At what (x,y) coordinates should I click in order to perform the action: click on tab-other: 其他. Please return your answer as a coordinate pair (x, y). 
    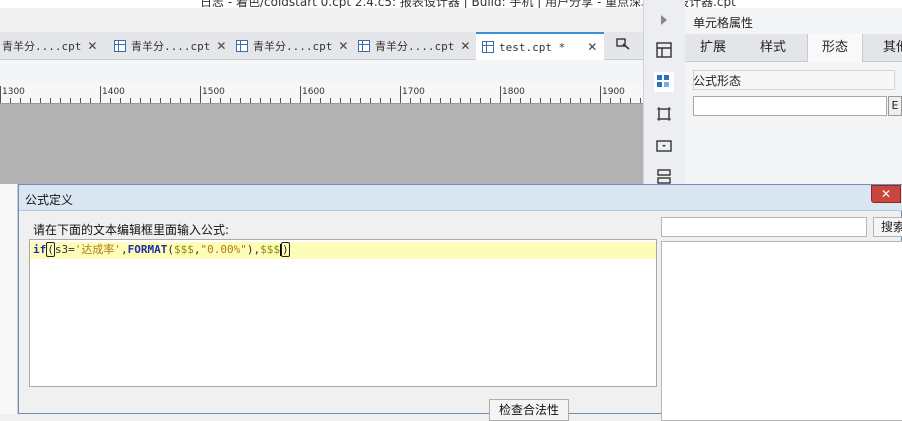
    Looking at the image, I should click on (885, 48).